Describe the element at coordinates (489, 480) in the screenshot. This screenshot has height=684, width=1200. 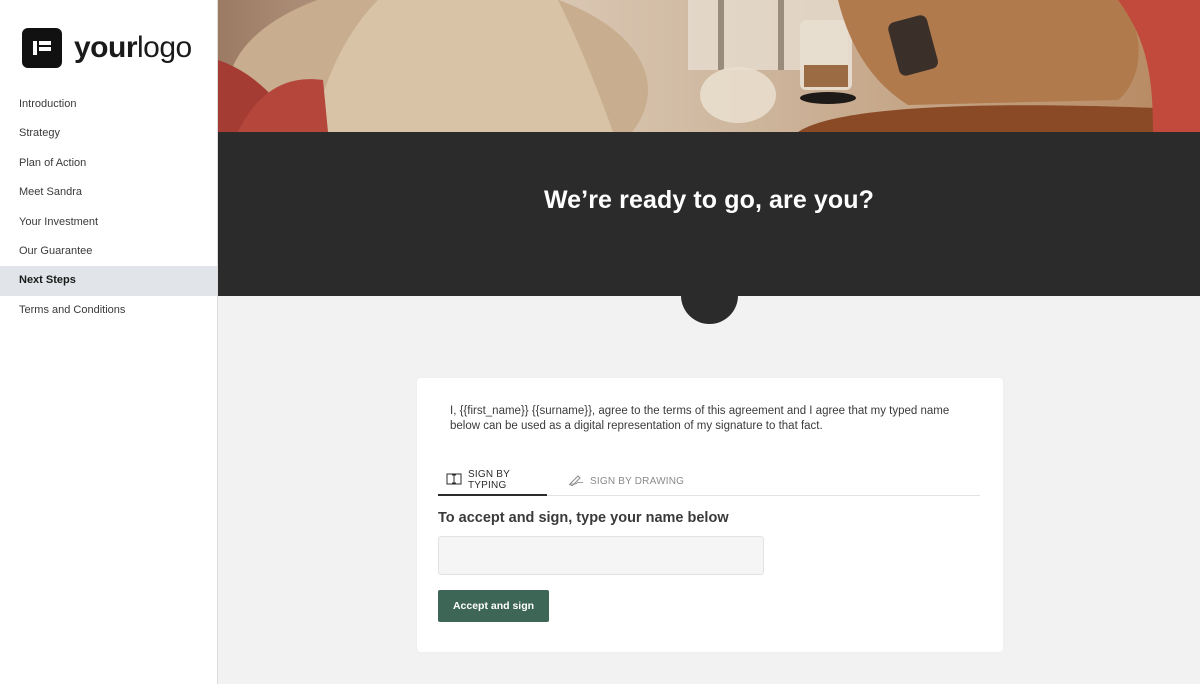
I see `tab-sign-by-typing-label: SIGN BY TYPING` at that location.